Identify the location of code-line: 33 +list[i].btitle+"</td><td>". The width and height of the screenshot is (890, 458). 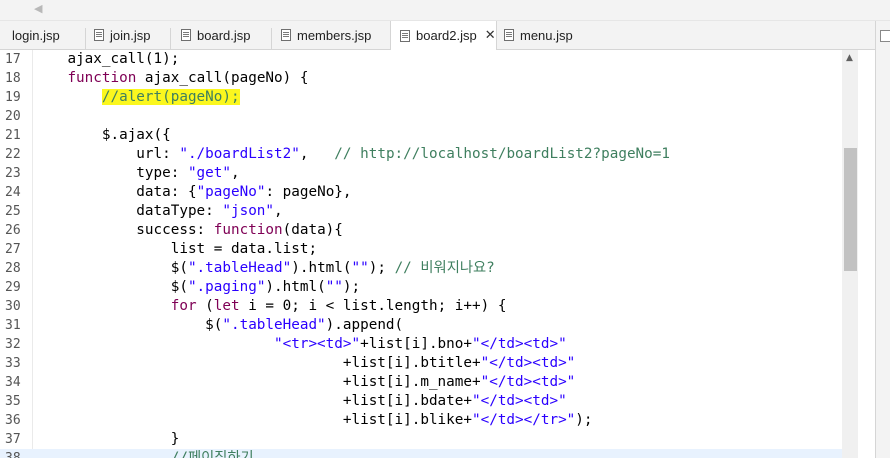
(421, 363).